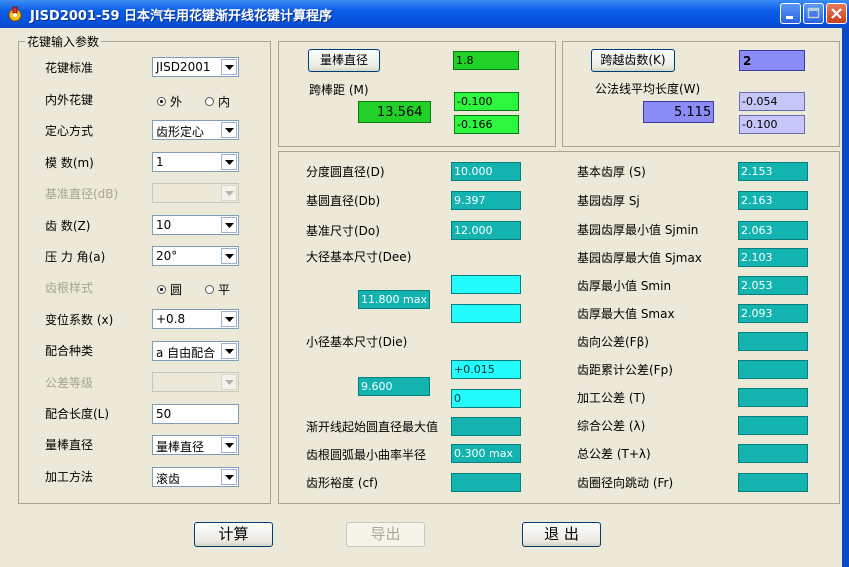  What do you see at coordinates (82, 194) in the screenshot?
I see `base-diameter-label: 基准直径(dB)` at bounding box center [82, 194].